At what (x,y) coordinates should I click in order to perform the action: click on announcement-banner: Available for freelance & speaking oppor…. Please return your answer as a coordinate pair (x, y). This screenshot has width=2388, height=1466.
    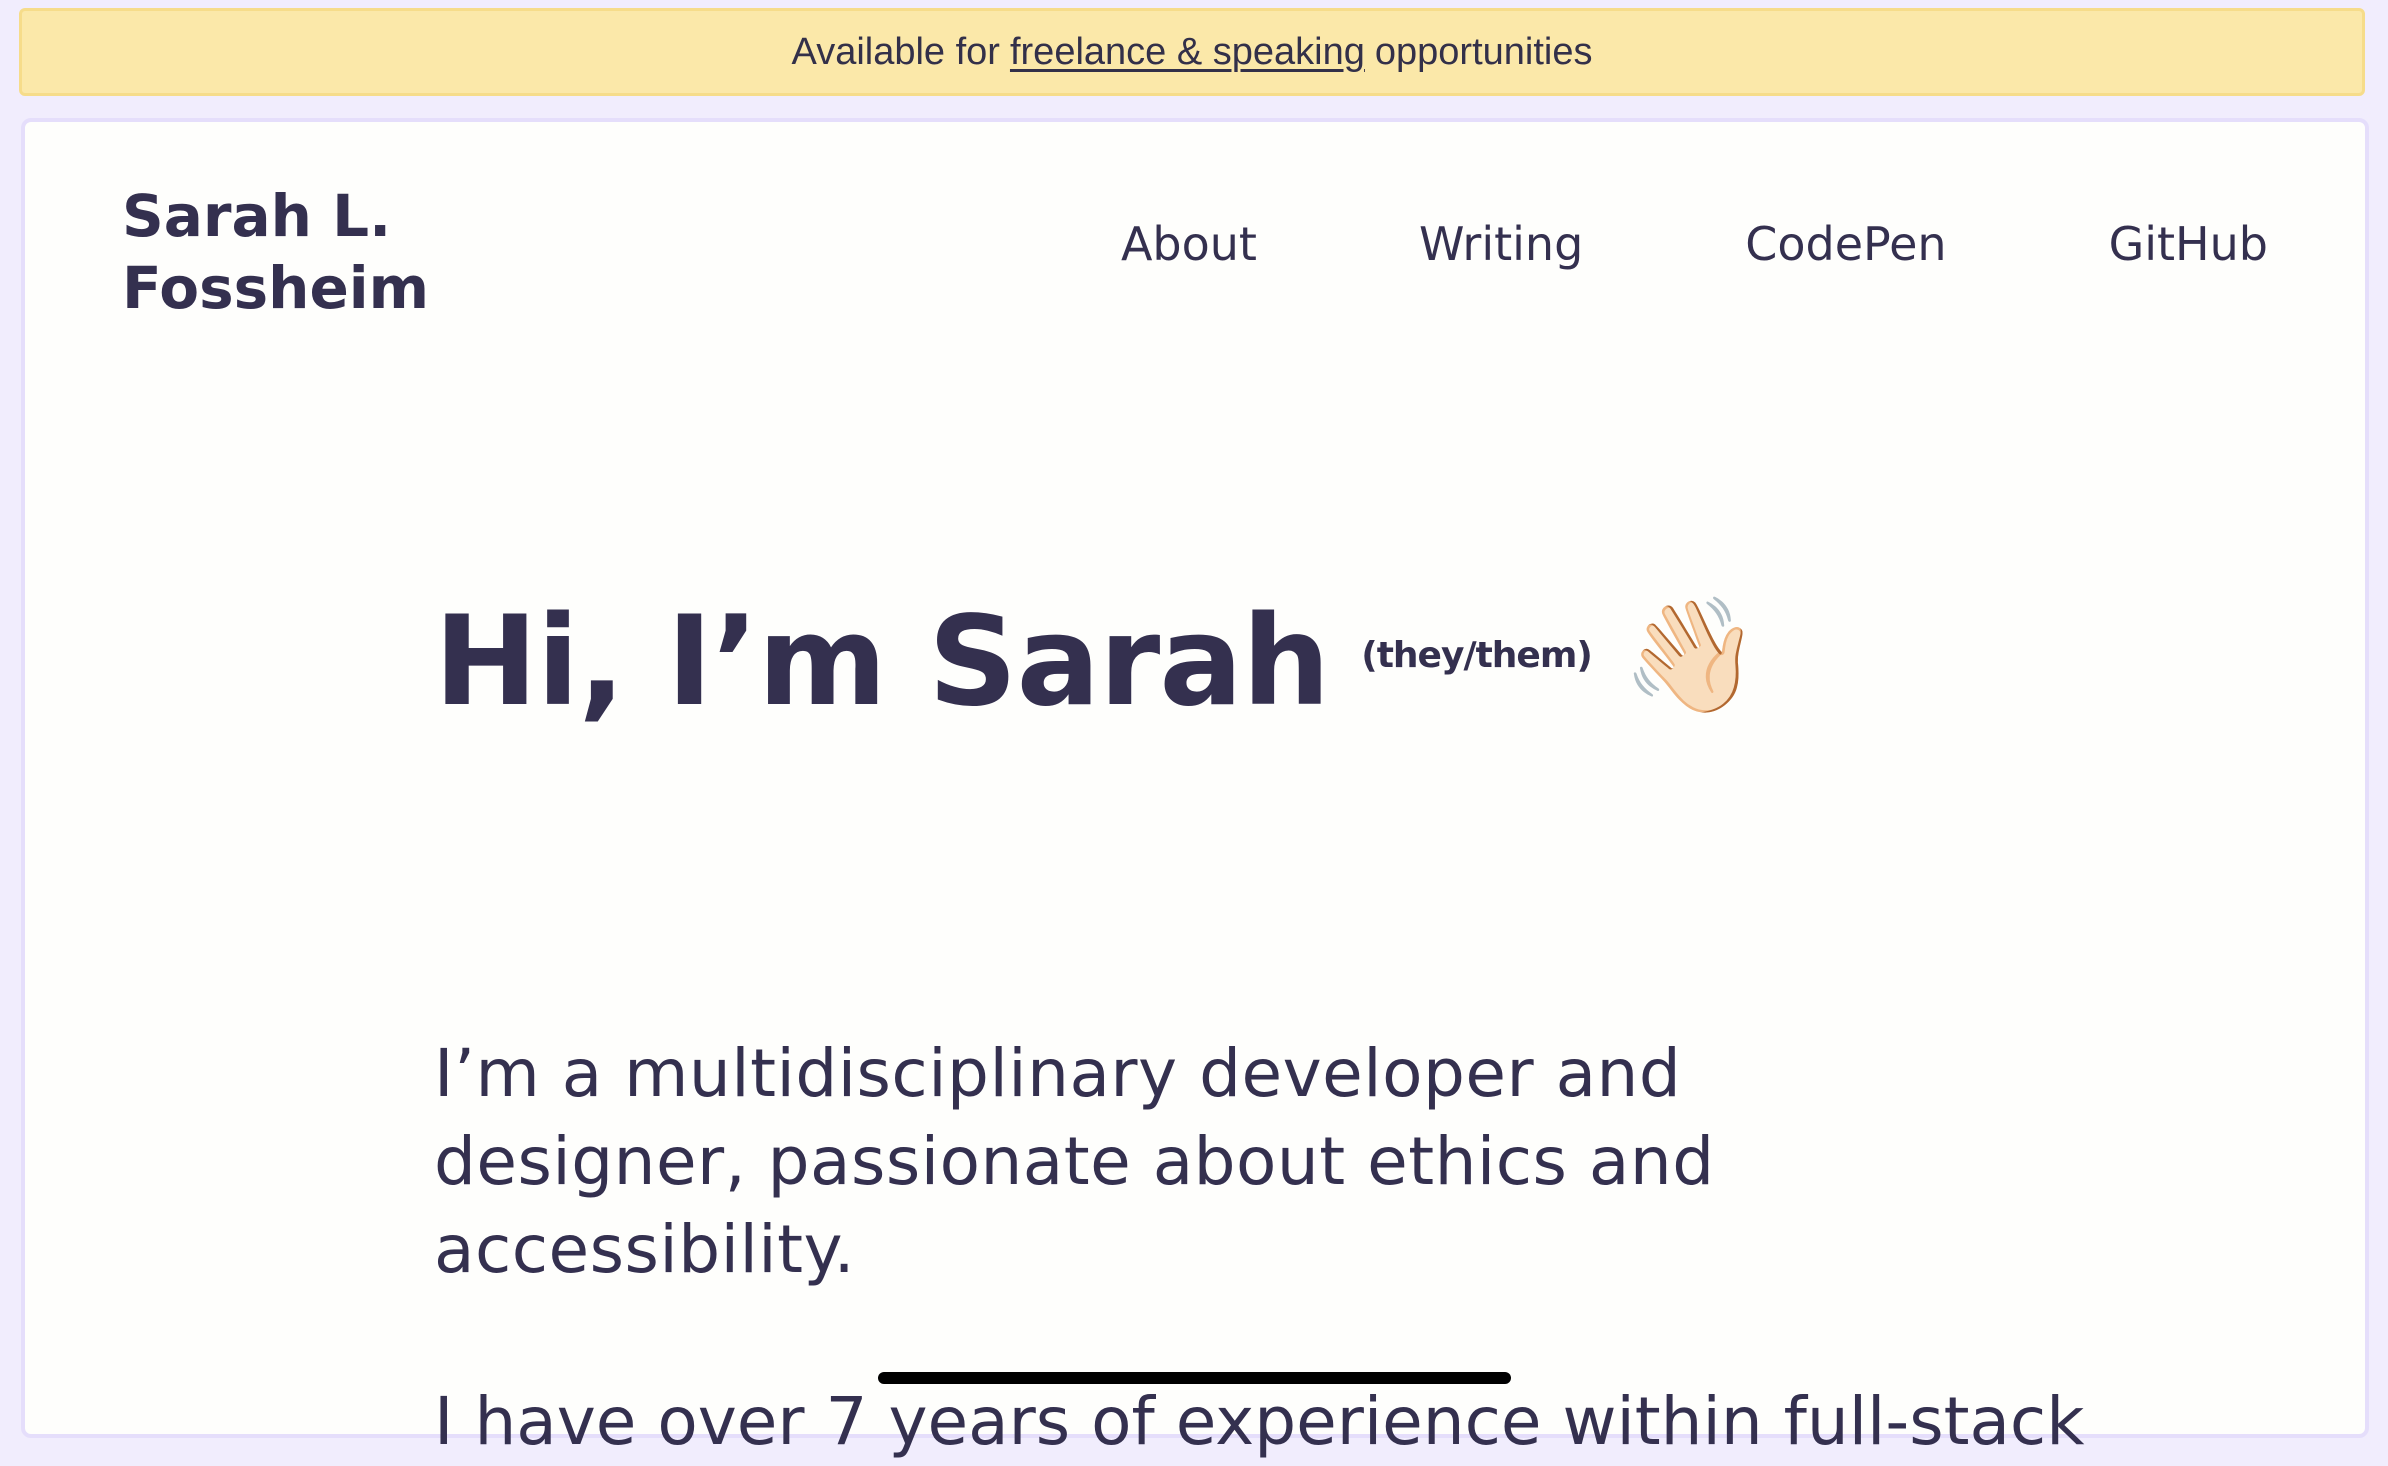
    Looking at the image, I should click on (1192, 52).